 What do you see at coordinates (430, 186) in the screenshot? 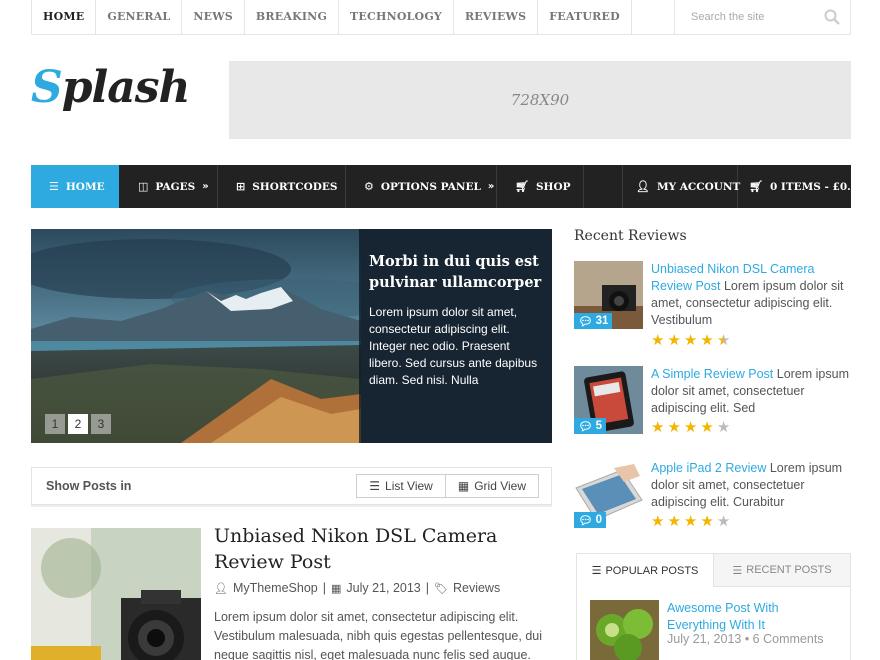
I see `mainnav-options-label: OPTIONS PANEL` at bounding box center [430, 186].